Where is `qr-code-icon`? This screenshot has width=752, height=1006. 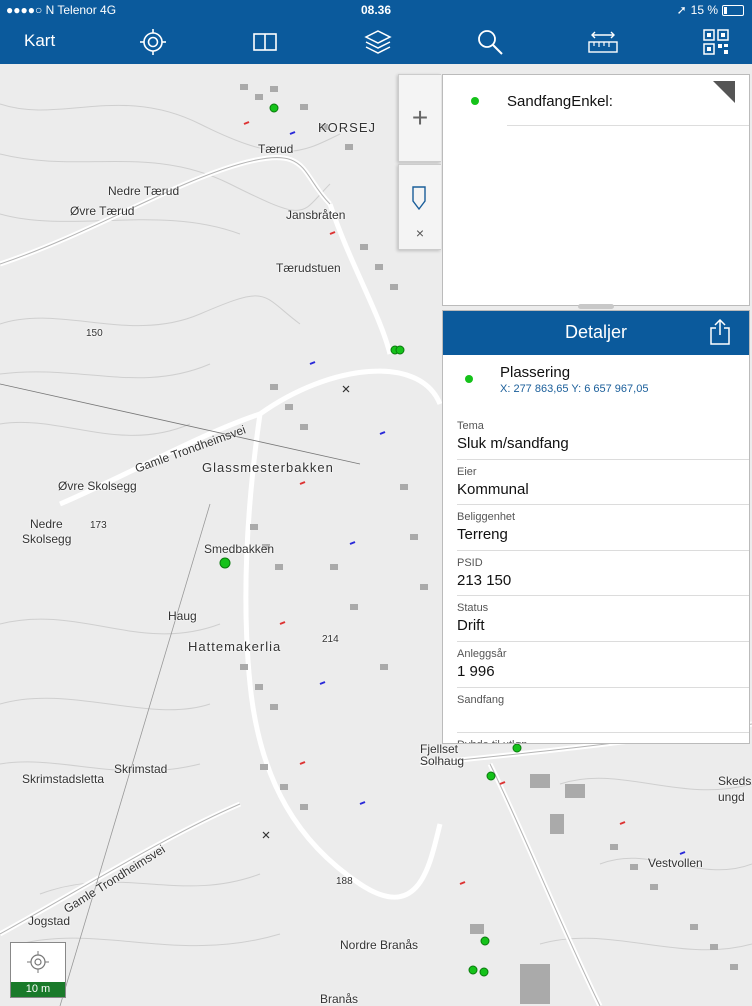
qr-code-icon is located at coordinates (716, 42).